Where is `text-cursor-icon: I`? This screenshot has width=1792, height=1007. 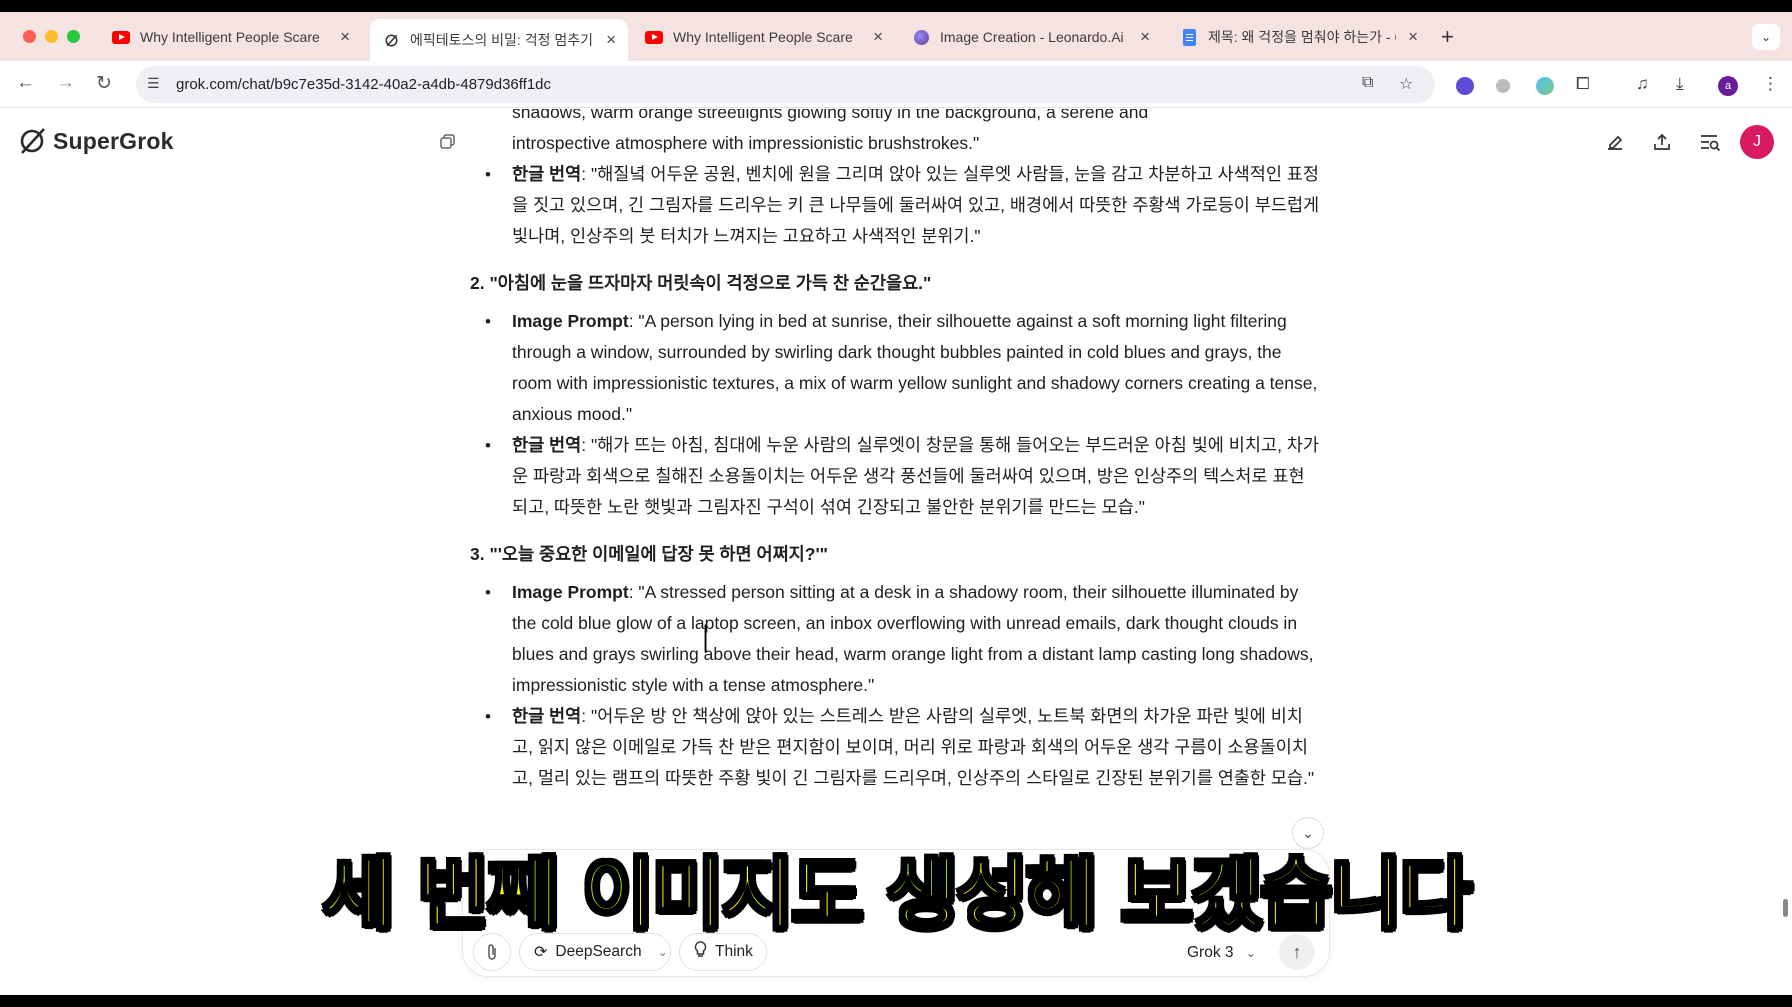
text-cursor-icon: I is located at coordinates (705, 639).